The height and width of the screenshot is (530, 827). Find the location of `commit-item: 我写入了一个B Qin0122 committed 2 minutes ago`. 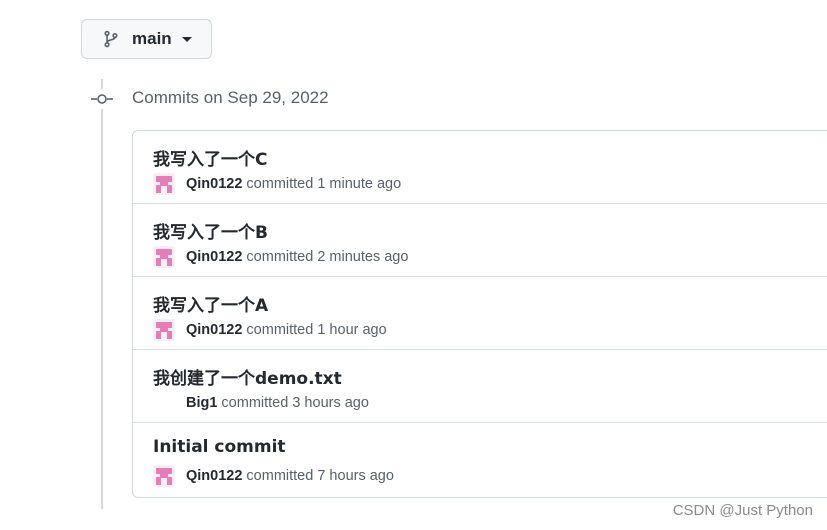

commit-item: 我写入了一个B Qin0122 committed 2 minutes ago is located at coordinates (480, 240).